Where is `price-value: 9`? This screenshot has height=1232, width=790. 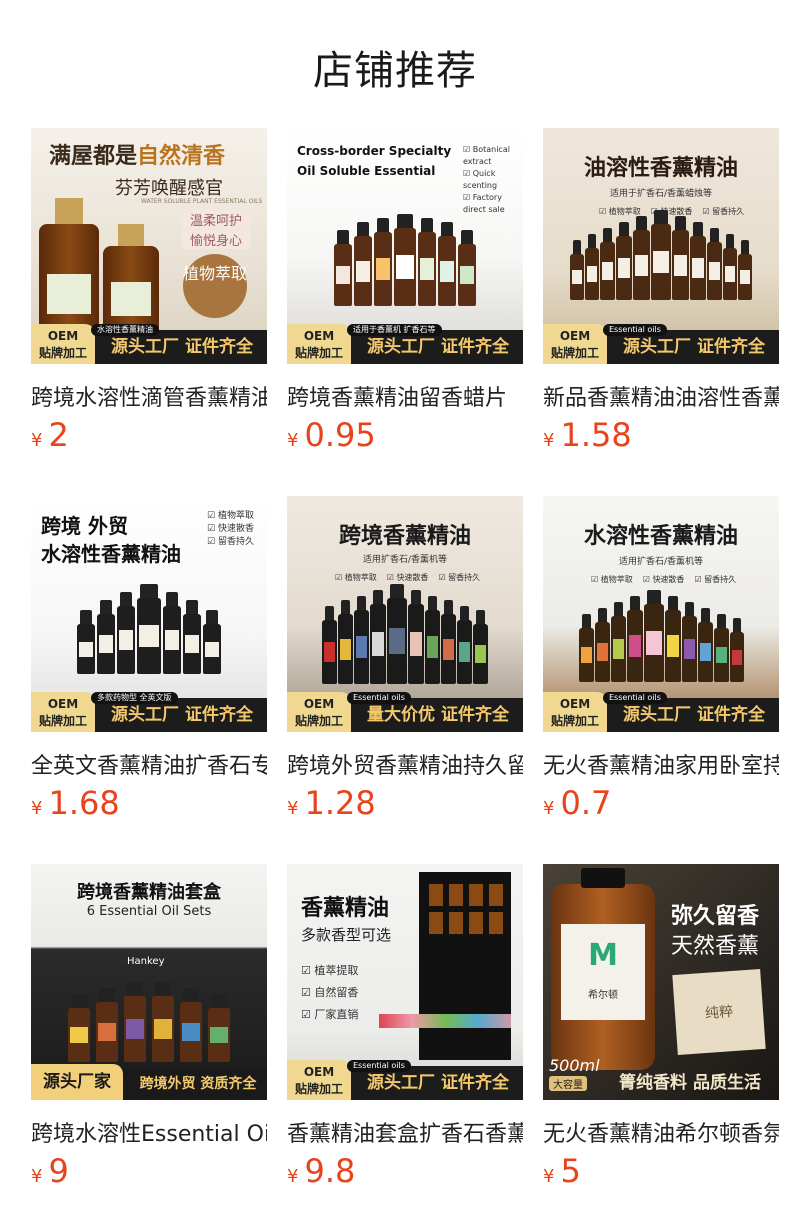 price-value: 9 is located at coordinates (58, 1171).